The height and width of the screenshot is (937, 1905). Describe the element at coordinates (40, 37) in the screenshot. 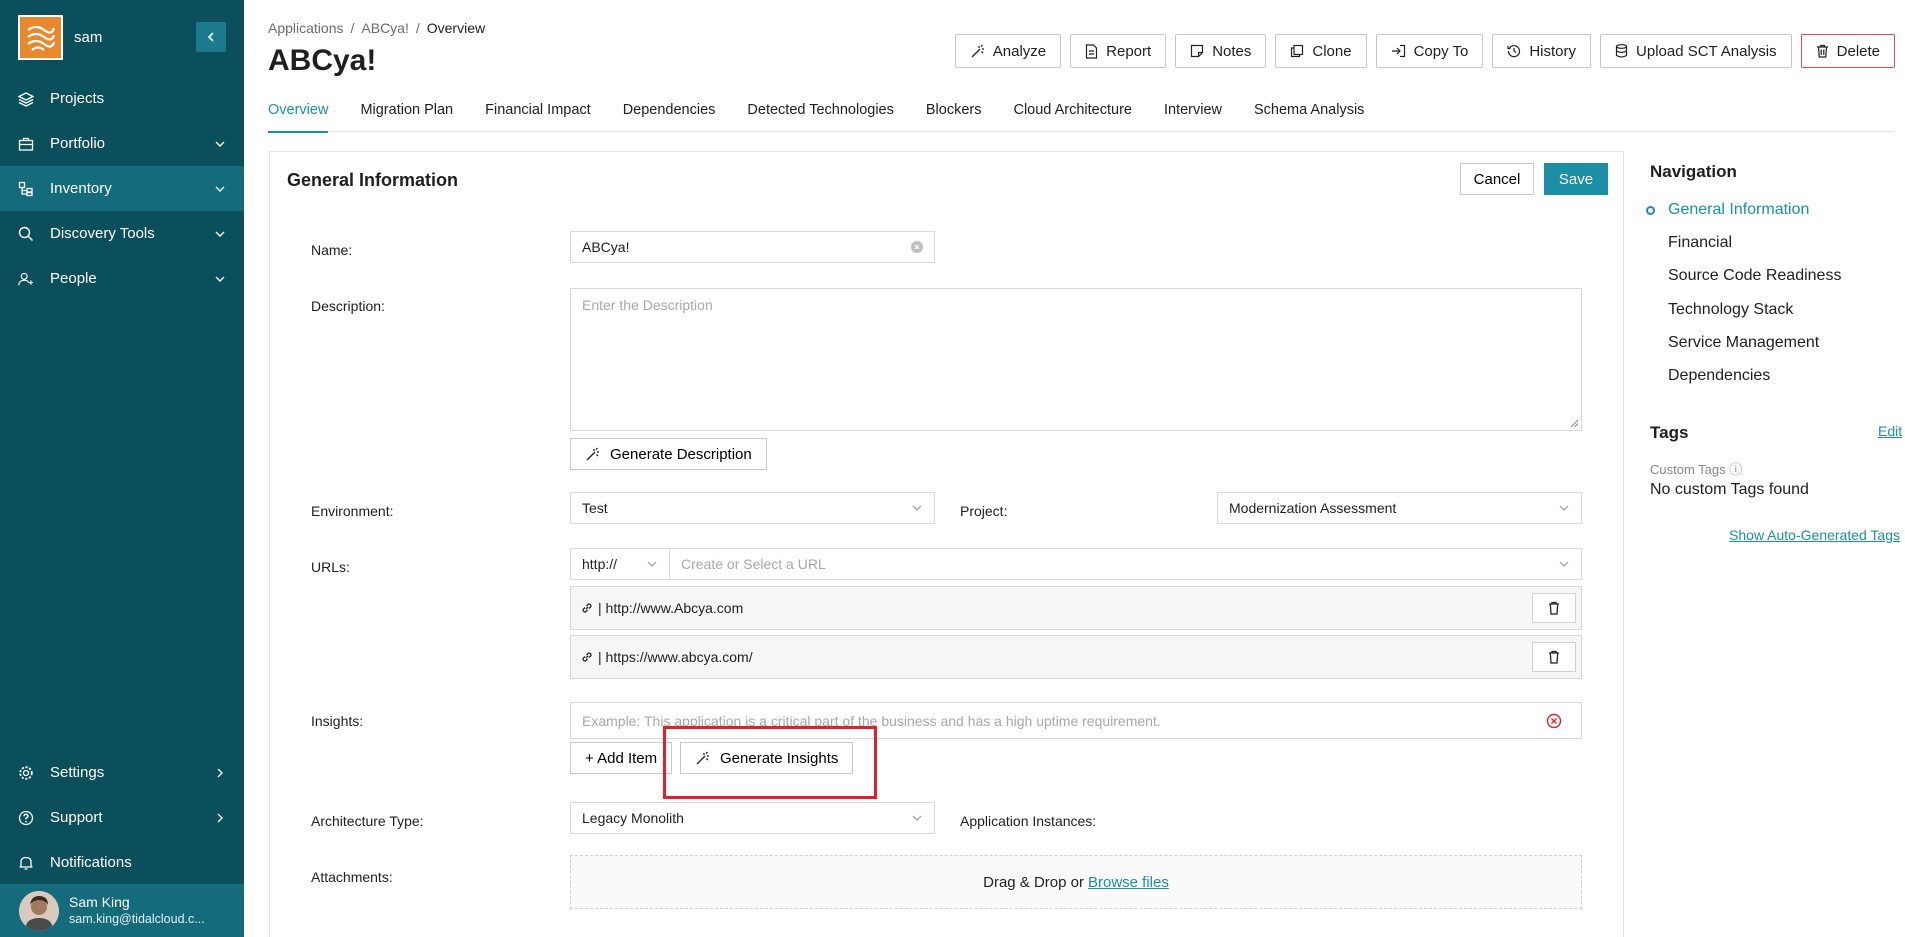

I see `org-logo` at that location.